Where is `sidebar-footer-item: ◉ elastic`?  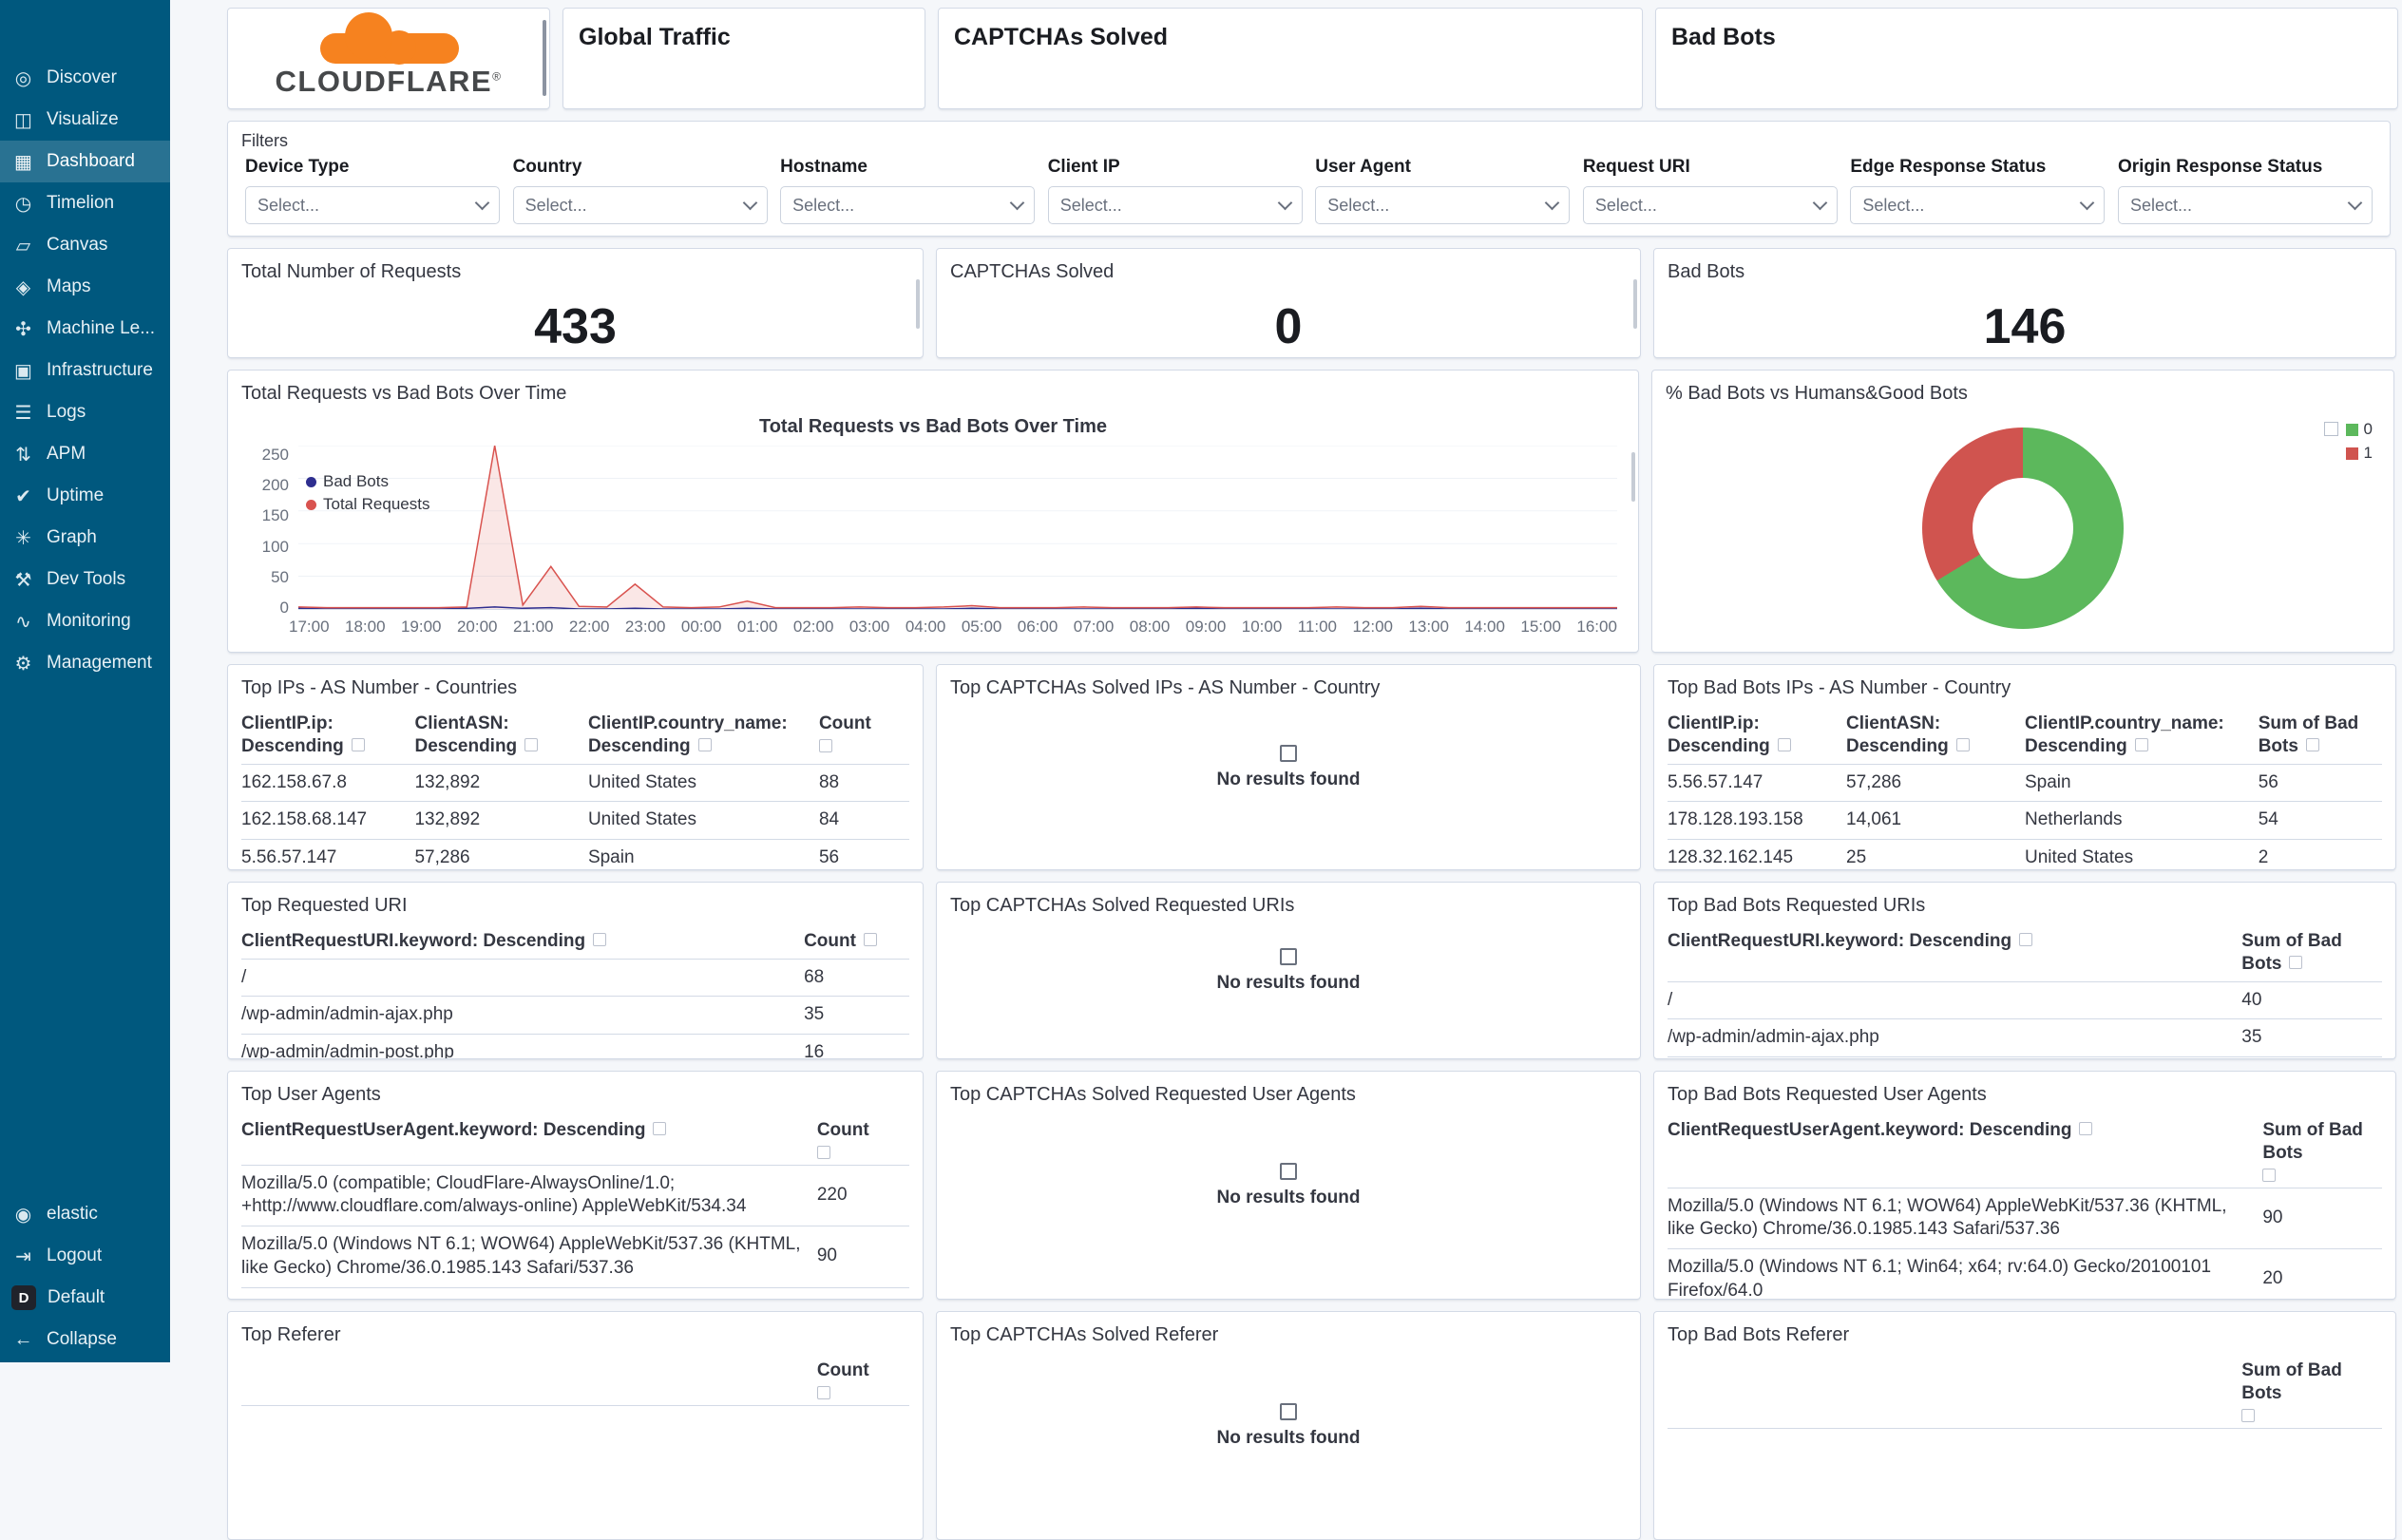
sidebar-footer-item: ◉ elastic is located at coordinates (85, 1214).